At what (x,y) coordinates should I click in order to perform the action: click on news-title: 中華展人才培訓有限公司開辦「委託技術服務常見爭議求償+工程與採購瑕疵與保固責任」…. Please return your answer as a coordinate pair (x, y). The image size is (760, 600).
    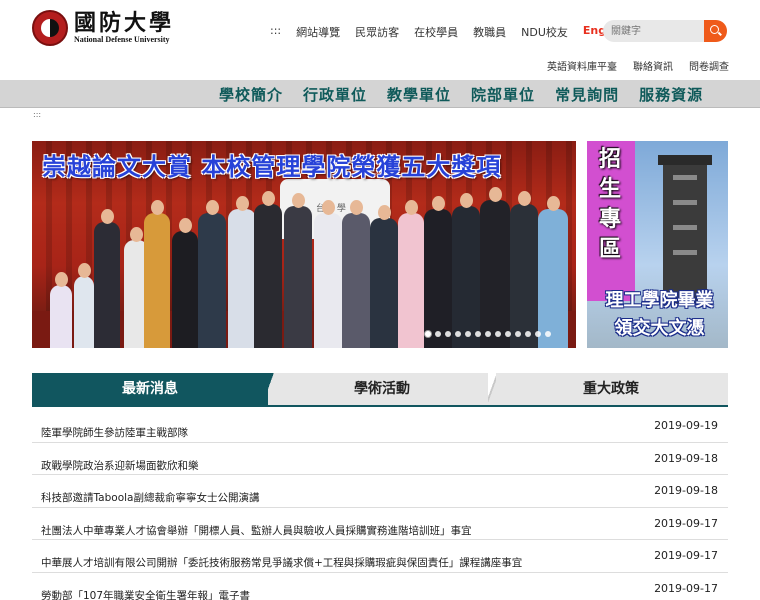
    Looking at the image, I should click on (281, 562).